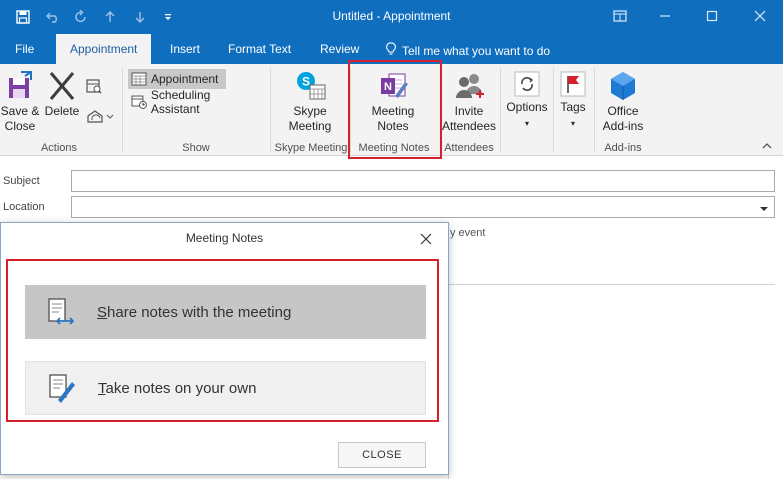 Image resolution: width=783 pixels, height=479 pixels. What do you see at coordinates (139, 102) in the screenshot?
I see `scheduling-icon` at bounding box center [139, 102].